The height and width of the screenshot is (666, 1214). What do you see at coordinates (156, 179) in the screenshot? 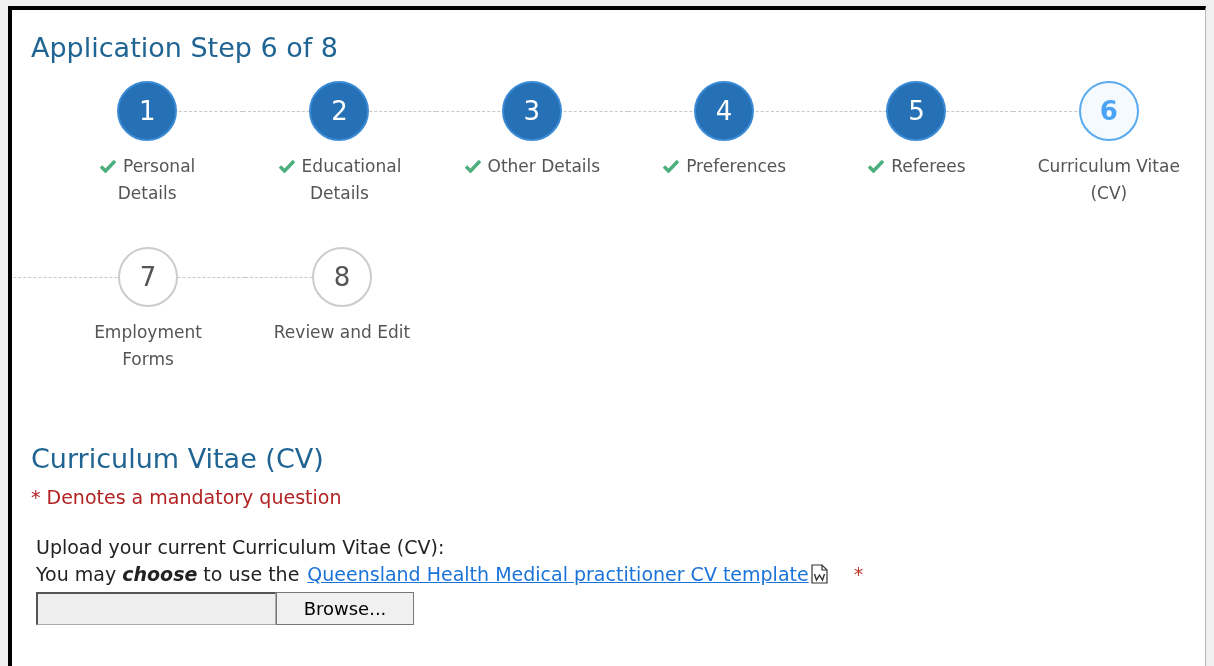
I see `step-label: Personal Details` at bounding box center [156, 179].